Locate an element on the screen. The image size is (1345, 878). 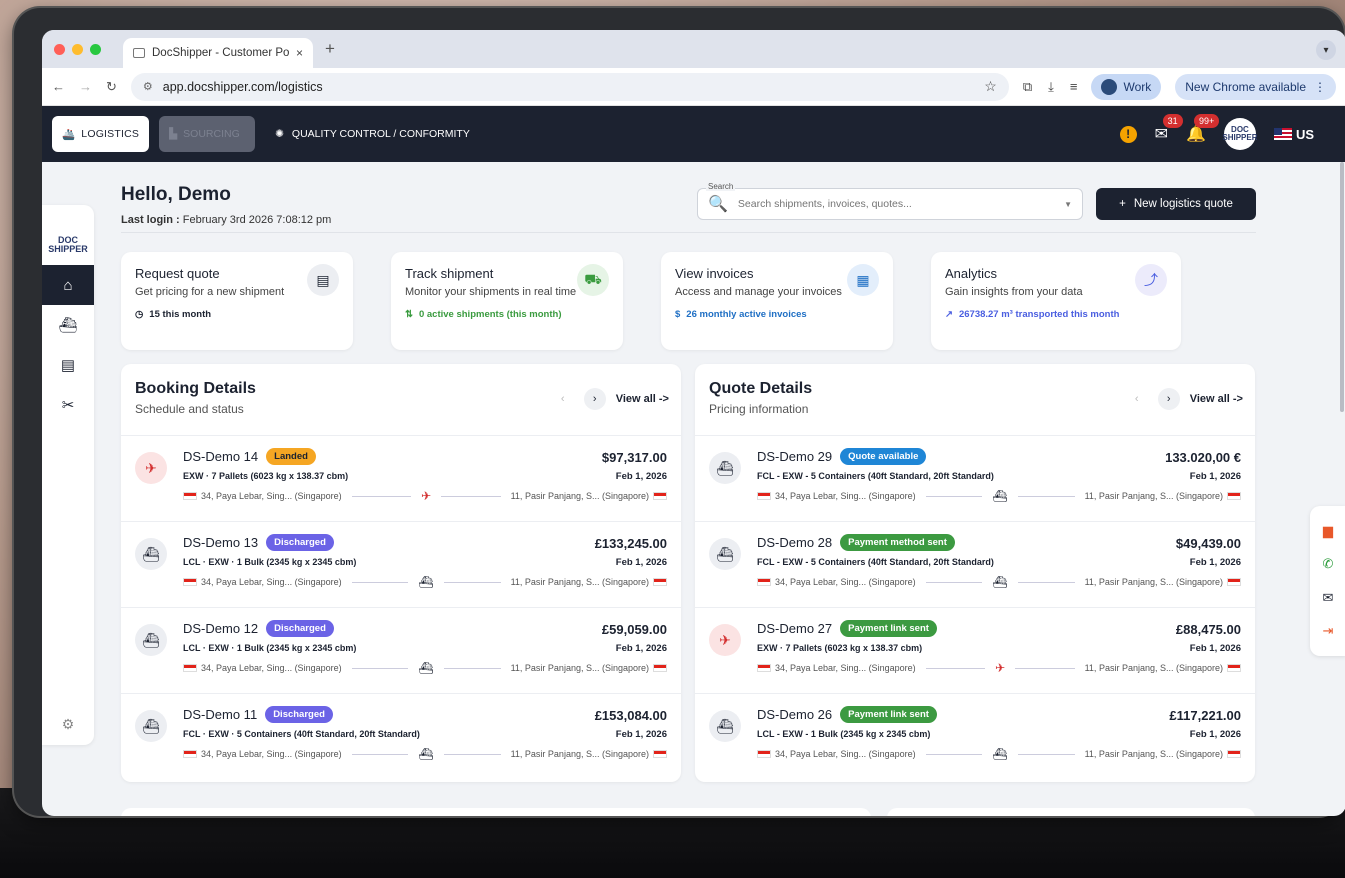
close-window-button is located at coordinates (59, 49).